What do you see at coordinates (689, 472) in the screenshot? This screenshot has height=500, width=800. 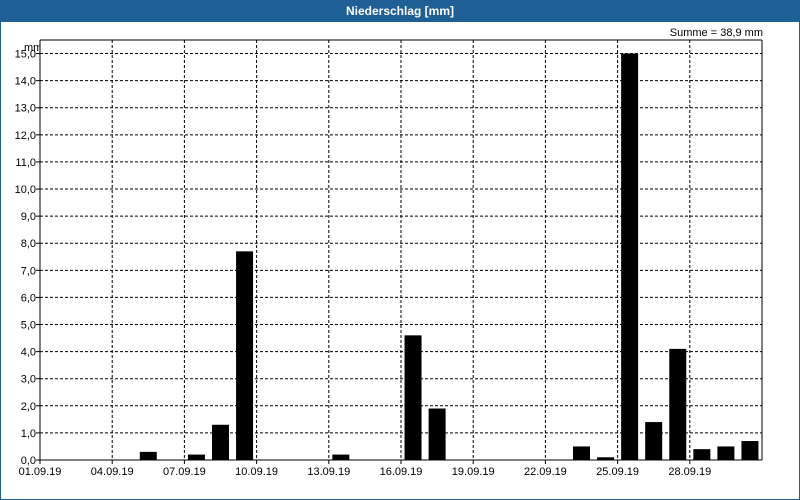 I see `x-tick-label: 28.09.19` at bounding box center [689, 472].